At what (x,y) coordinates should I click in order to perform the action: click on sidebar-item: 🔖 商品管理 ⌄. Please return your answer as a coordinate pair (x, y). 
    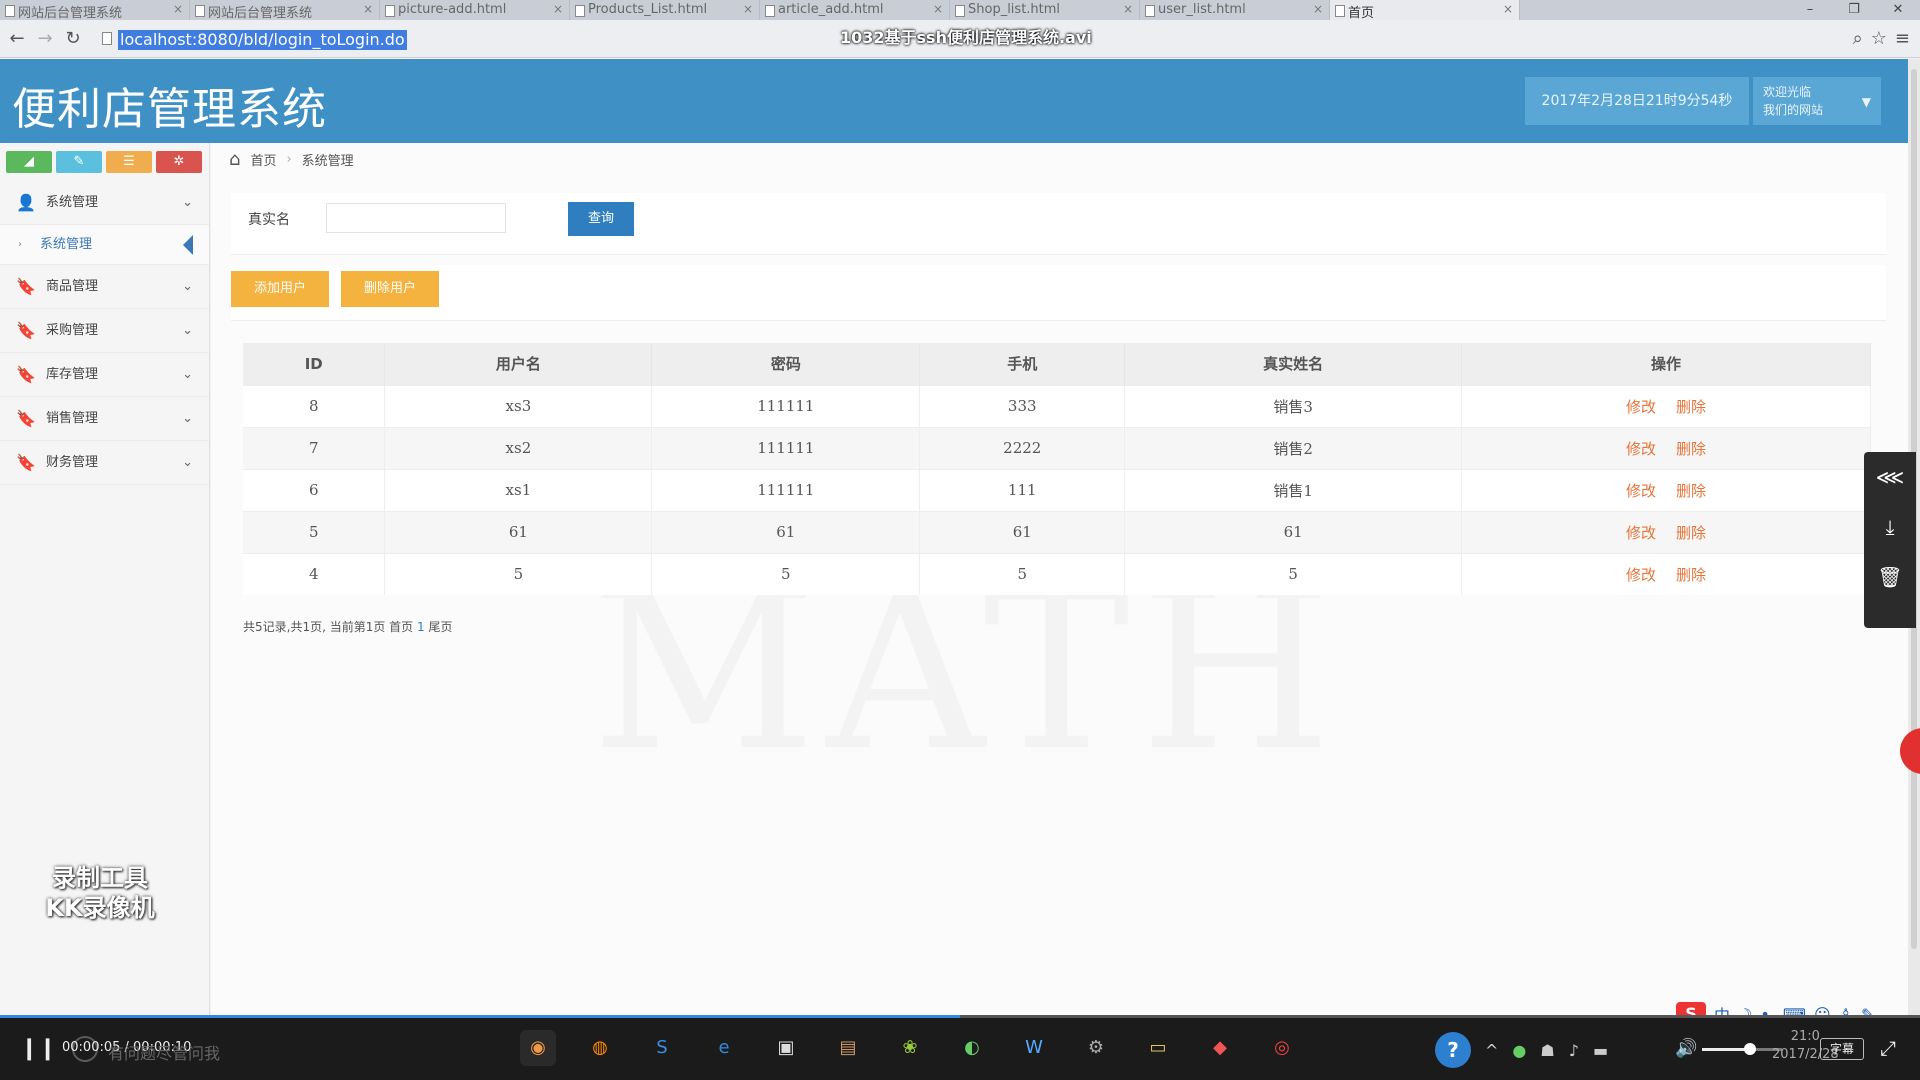
    Looking at the image, I should click on (104, 287).